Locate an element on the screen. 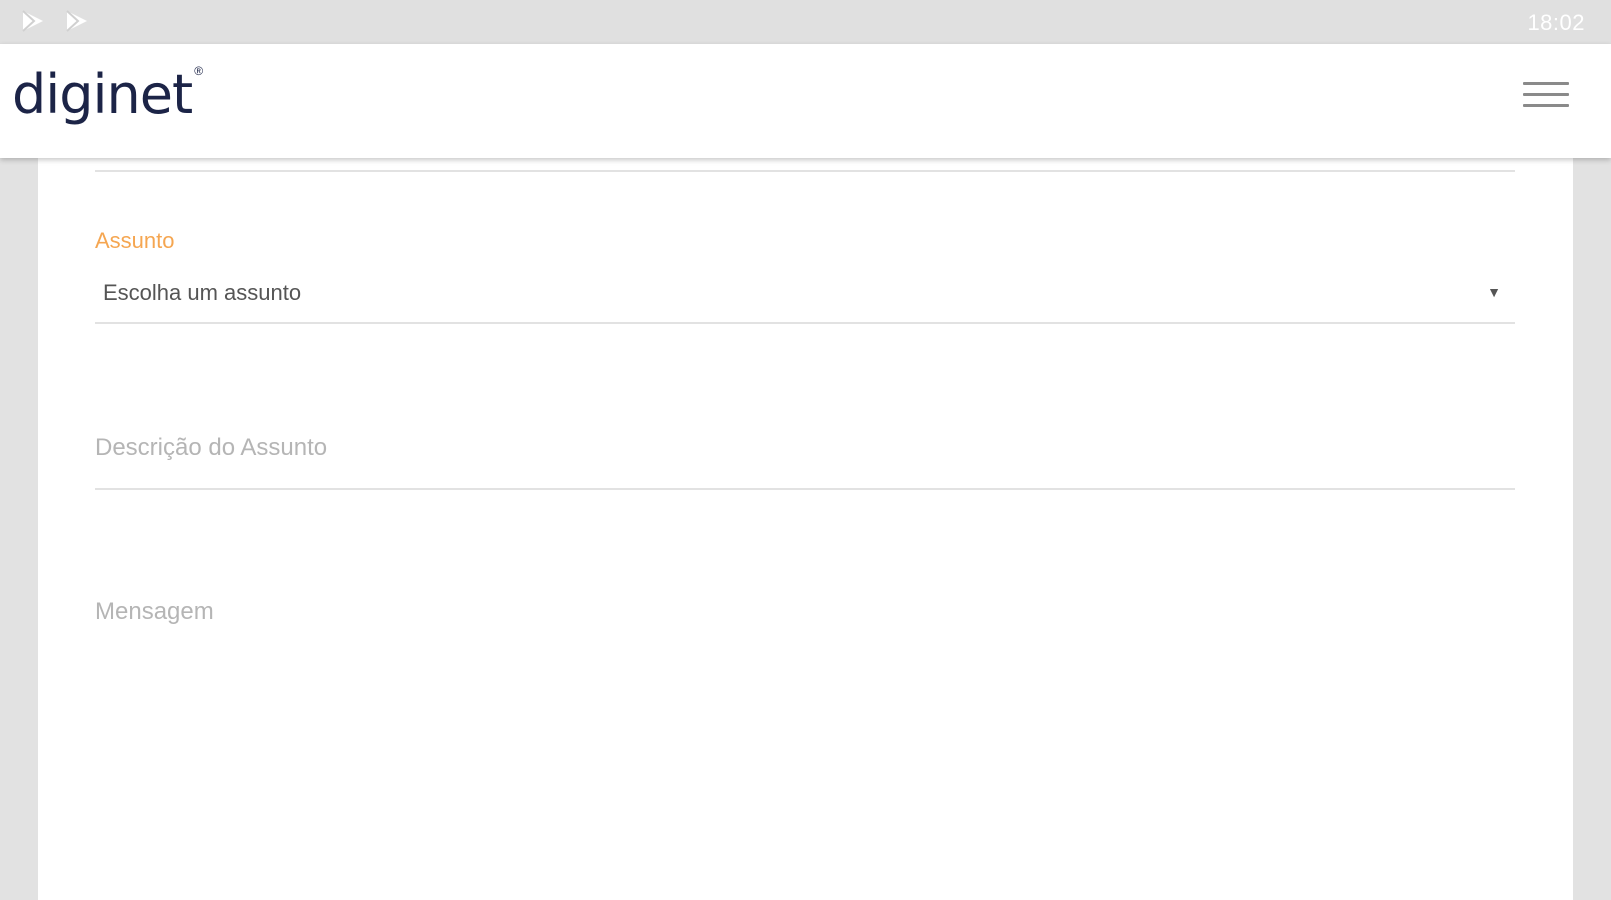  diginet-logo: diginet ® is located at coordinates (107, 95).